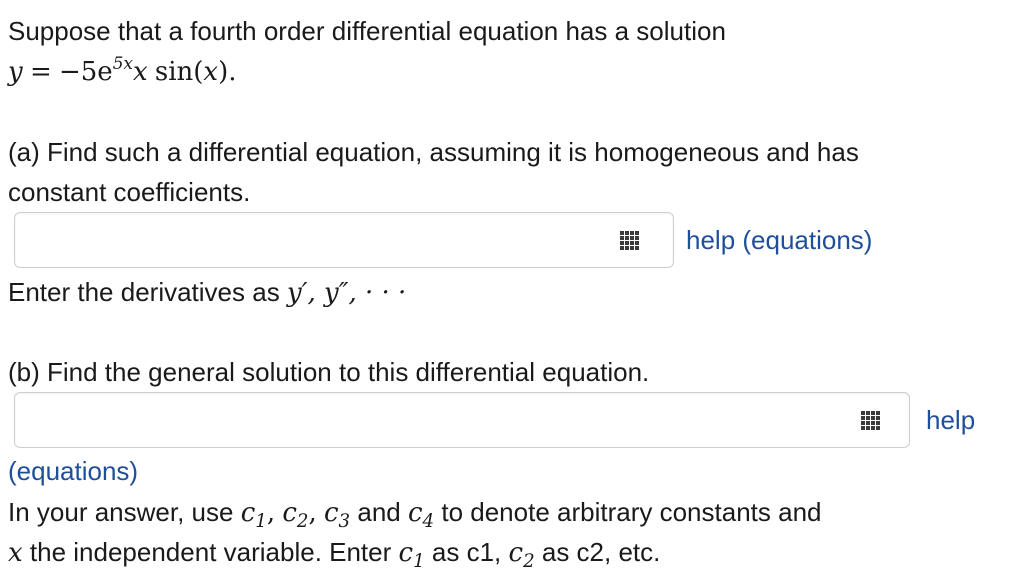 The width and height of the screenshot is (1014, 584). What do you see at coordinates (211, 72) in the screenshot?
I see `eq-sin-arg: x` at bounding box center [211, 72].